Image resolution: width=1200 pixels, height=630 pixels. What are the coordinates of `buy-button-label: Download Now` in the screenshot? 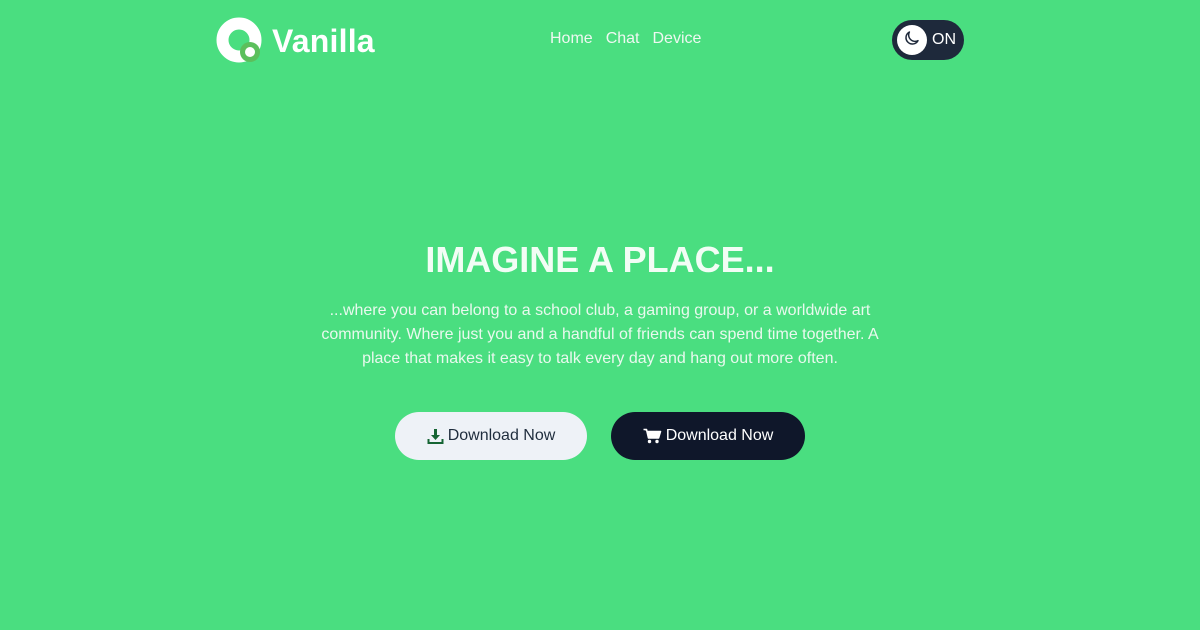 It's located at (719, 435).